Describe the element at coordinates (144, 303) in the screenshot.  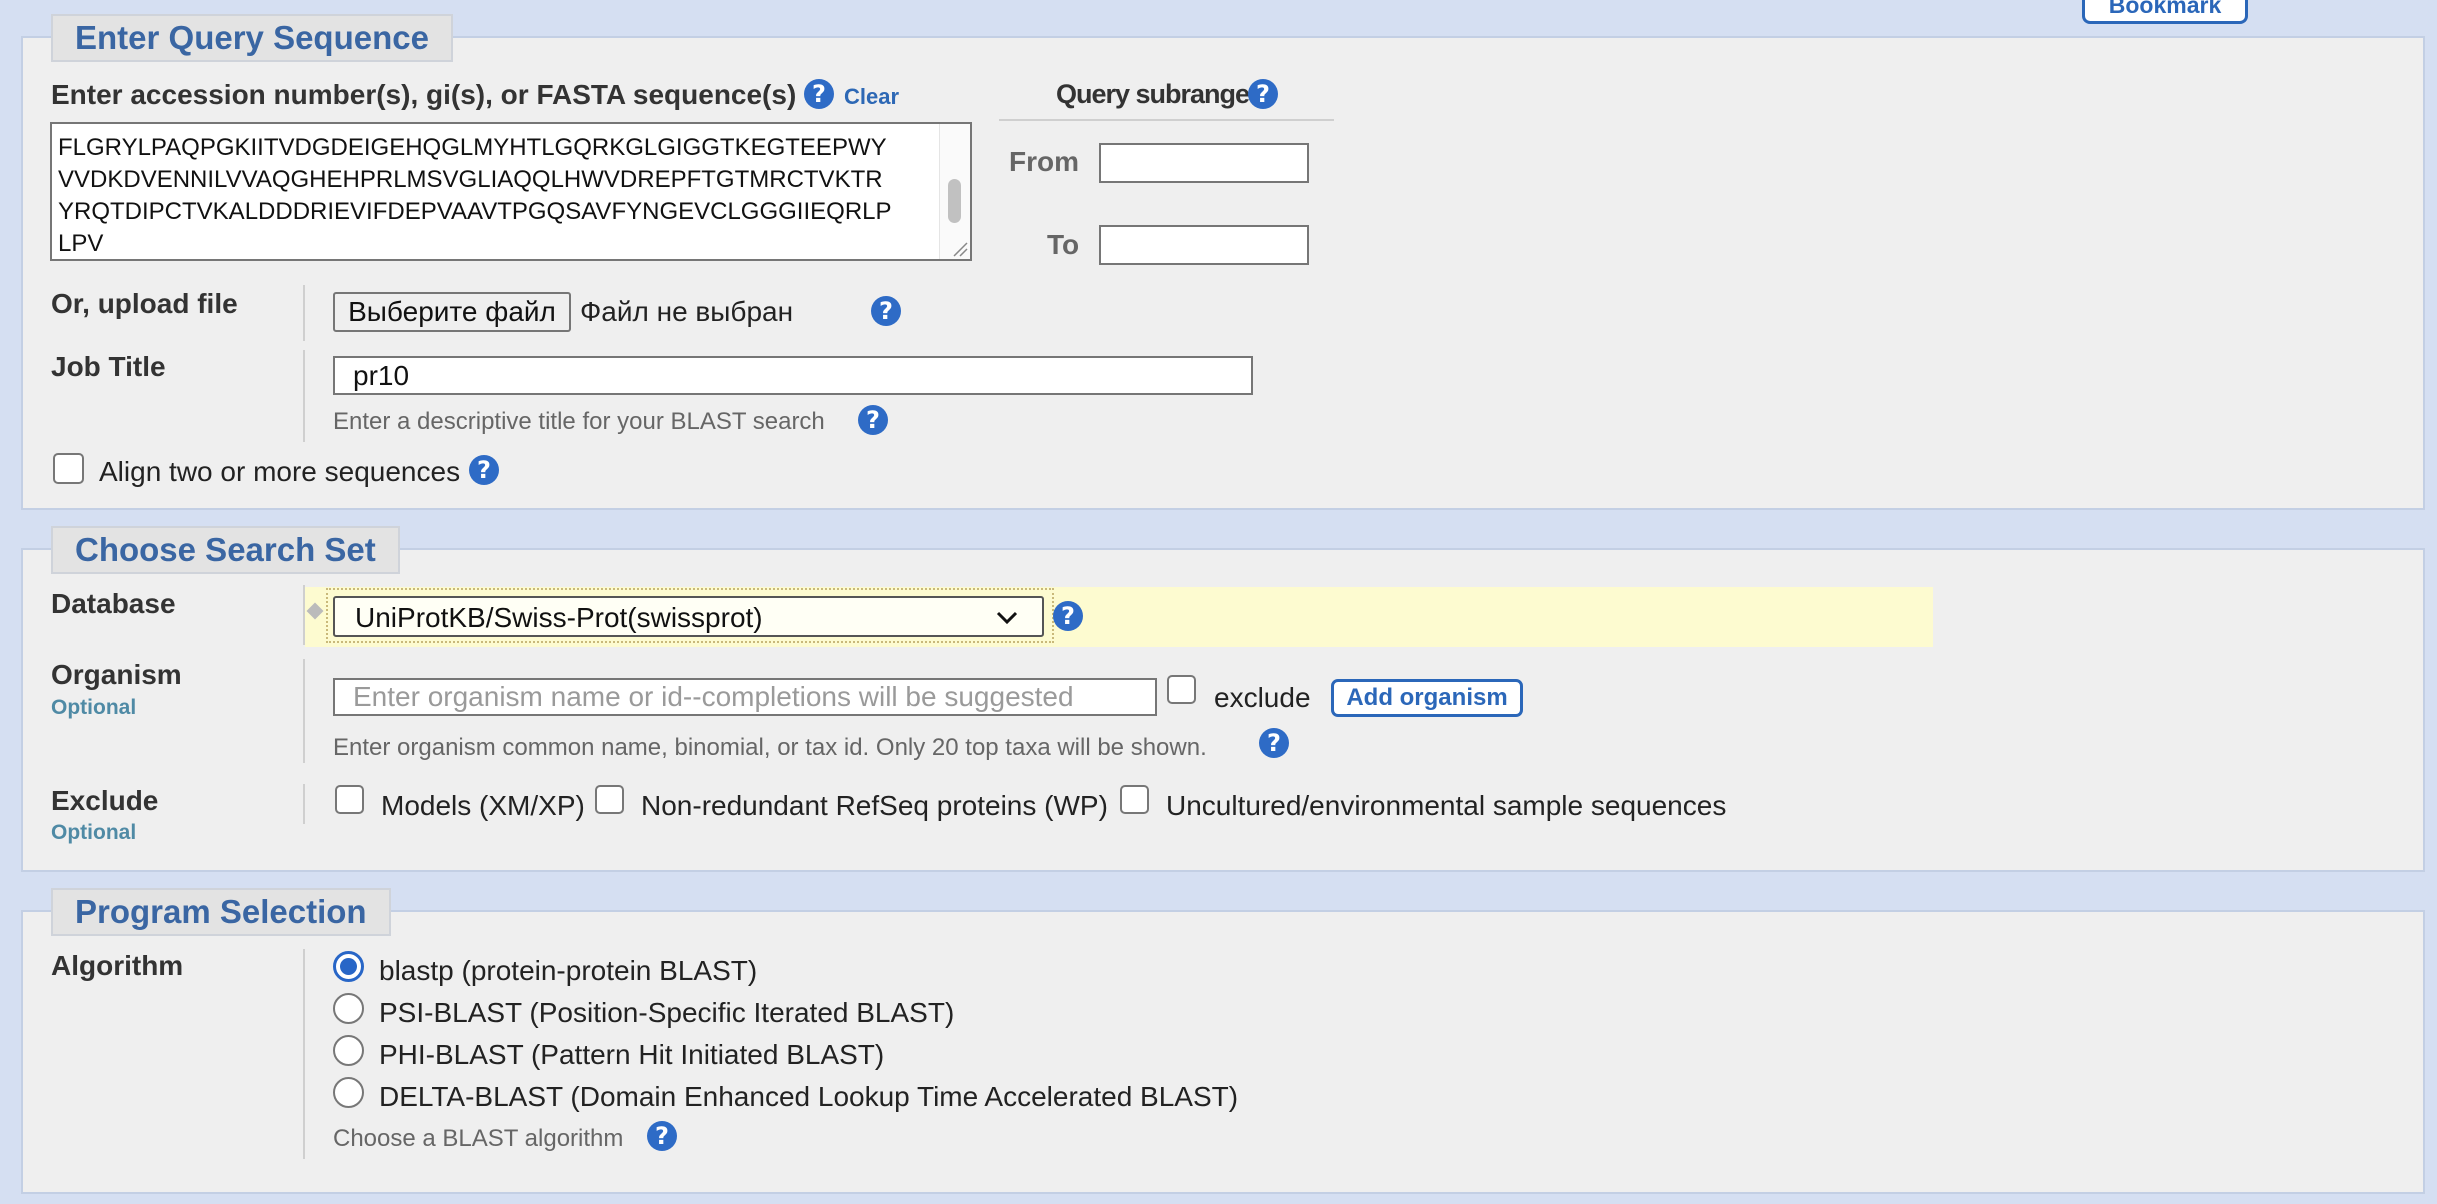
I see `upload-label: Or, upload file` at that location.